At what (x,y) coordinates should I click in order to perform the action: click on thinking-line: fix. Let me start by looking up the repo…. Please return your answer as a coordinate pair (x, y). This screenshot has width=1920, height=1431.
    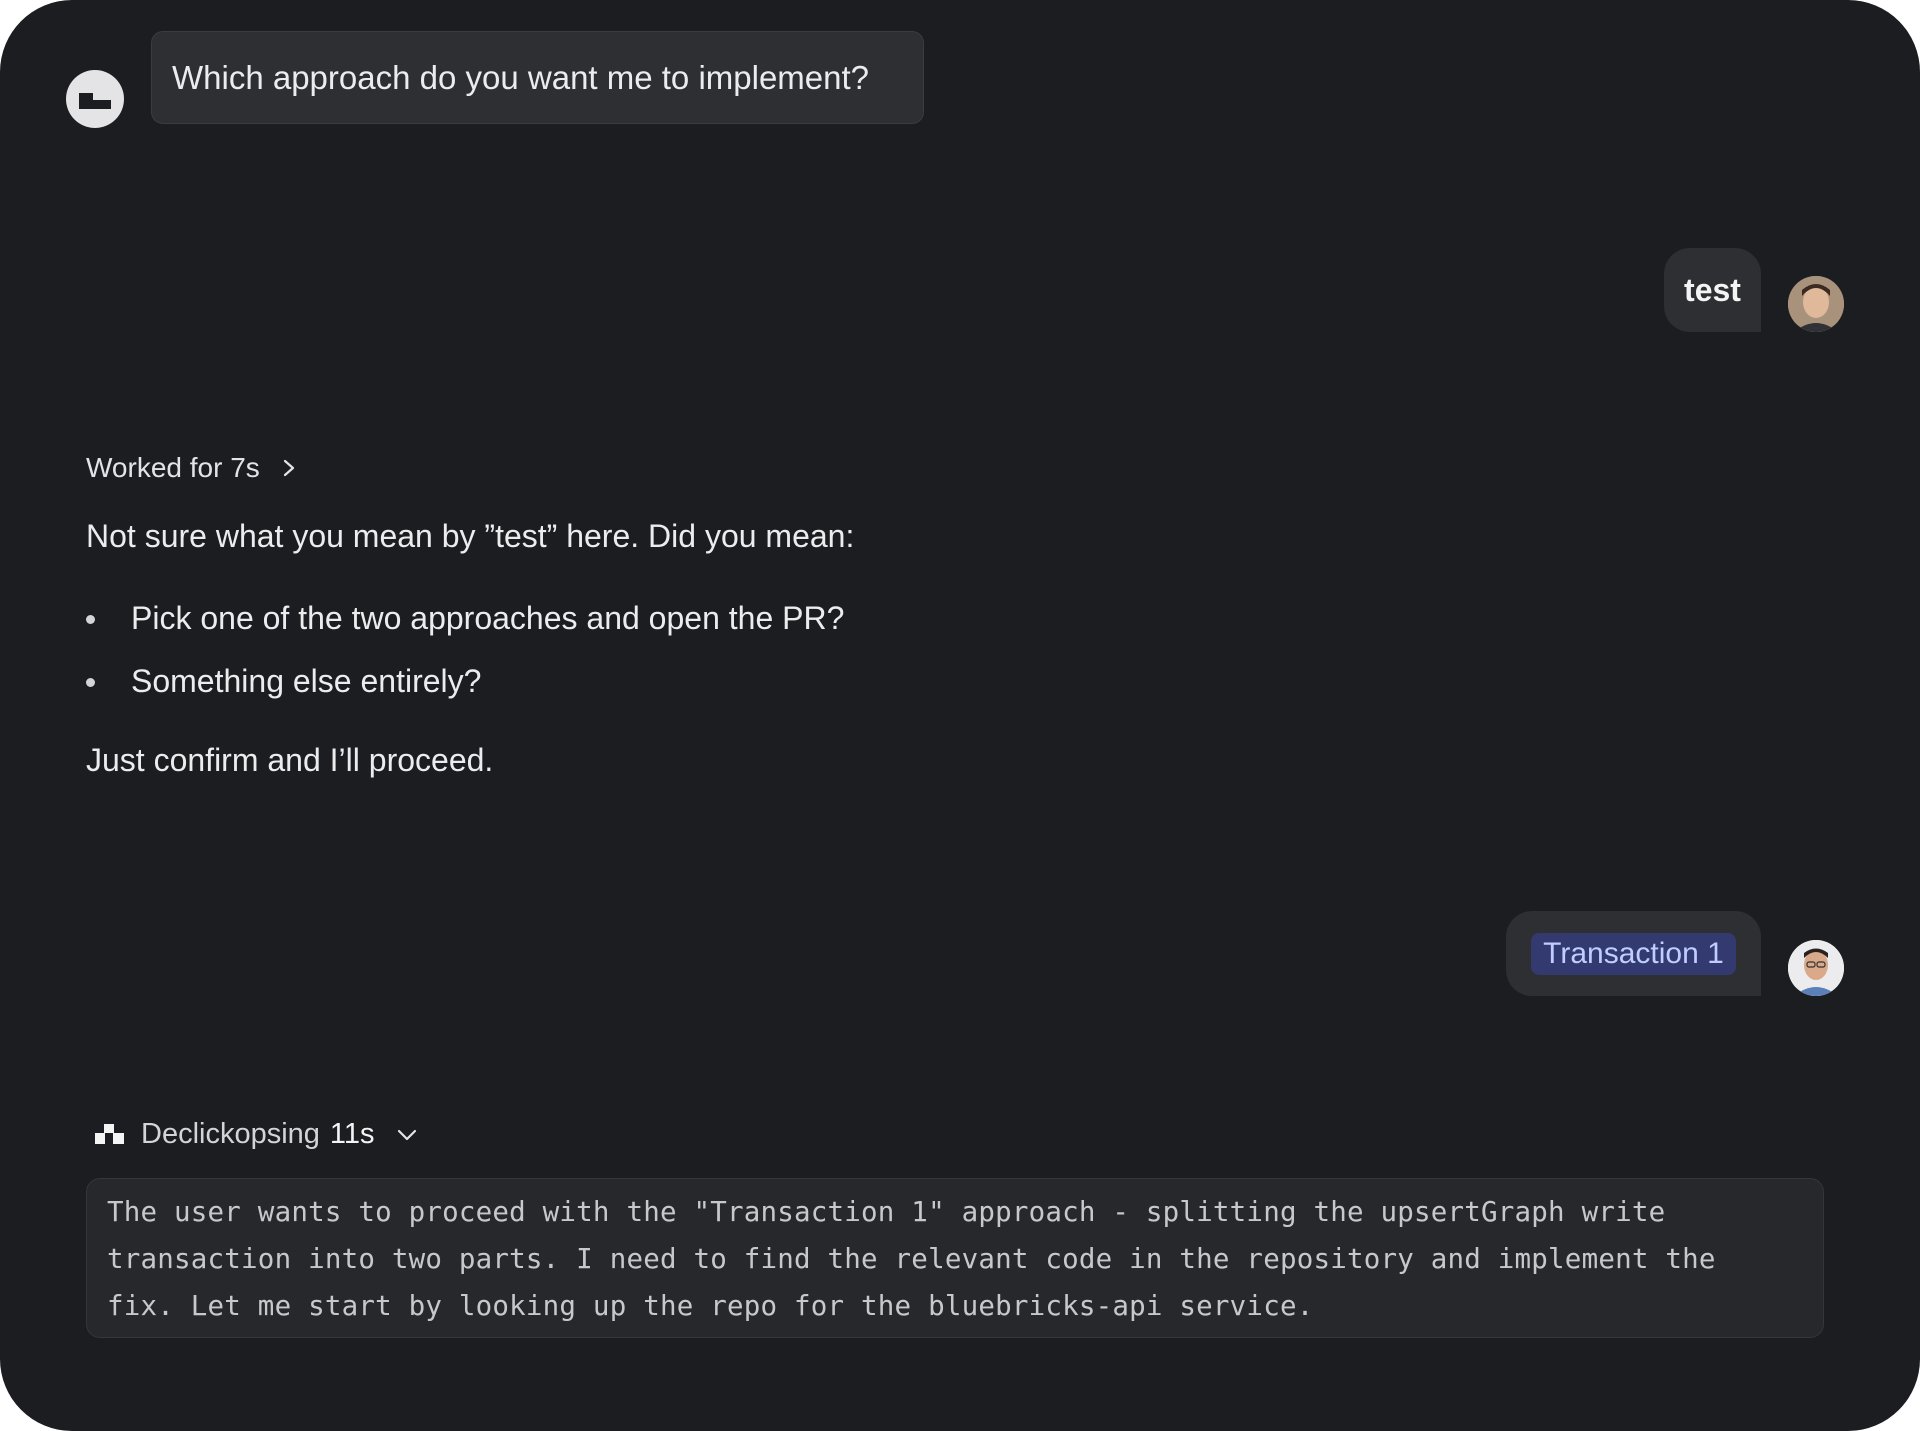
    Looking at the image, I should click on (710, 1306).